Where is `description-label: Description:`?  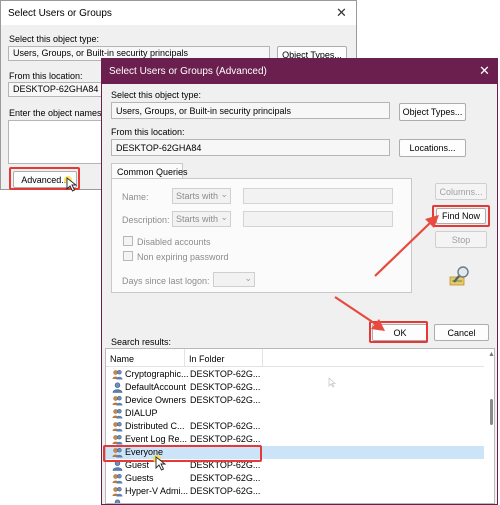 description-label: Description: is located at coordinates (146, 220).